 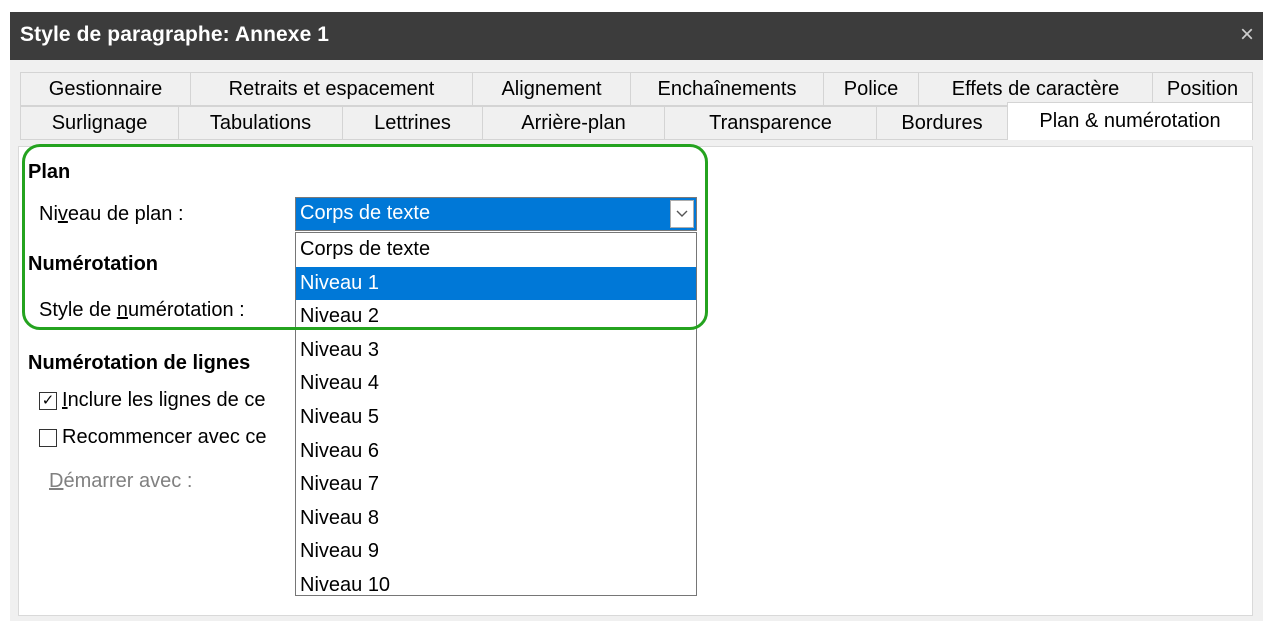 I want to click on option-niveau-7: Niveau 7, so click(x=496, y=485).